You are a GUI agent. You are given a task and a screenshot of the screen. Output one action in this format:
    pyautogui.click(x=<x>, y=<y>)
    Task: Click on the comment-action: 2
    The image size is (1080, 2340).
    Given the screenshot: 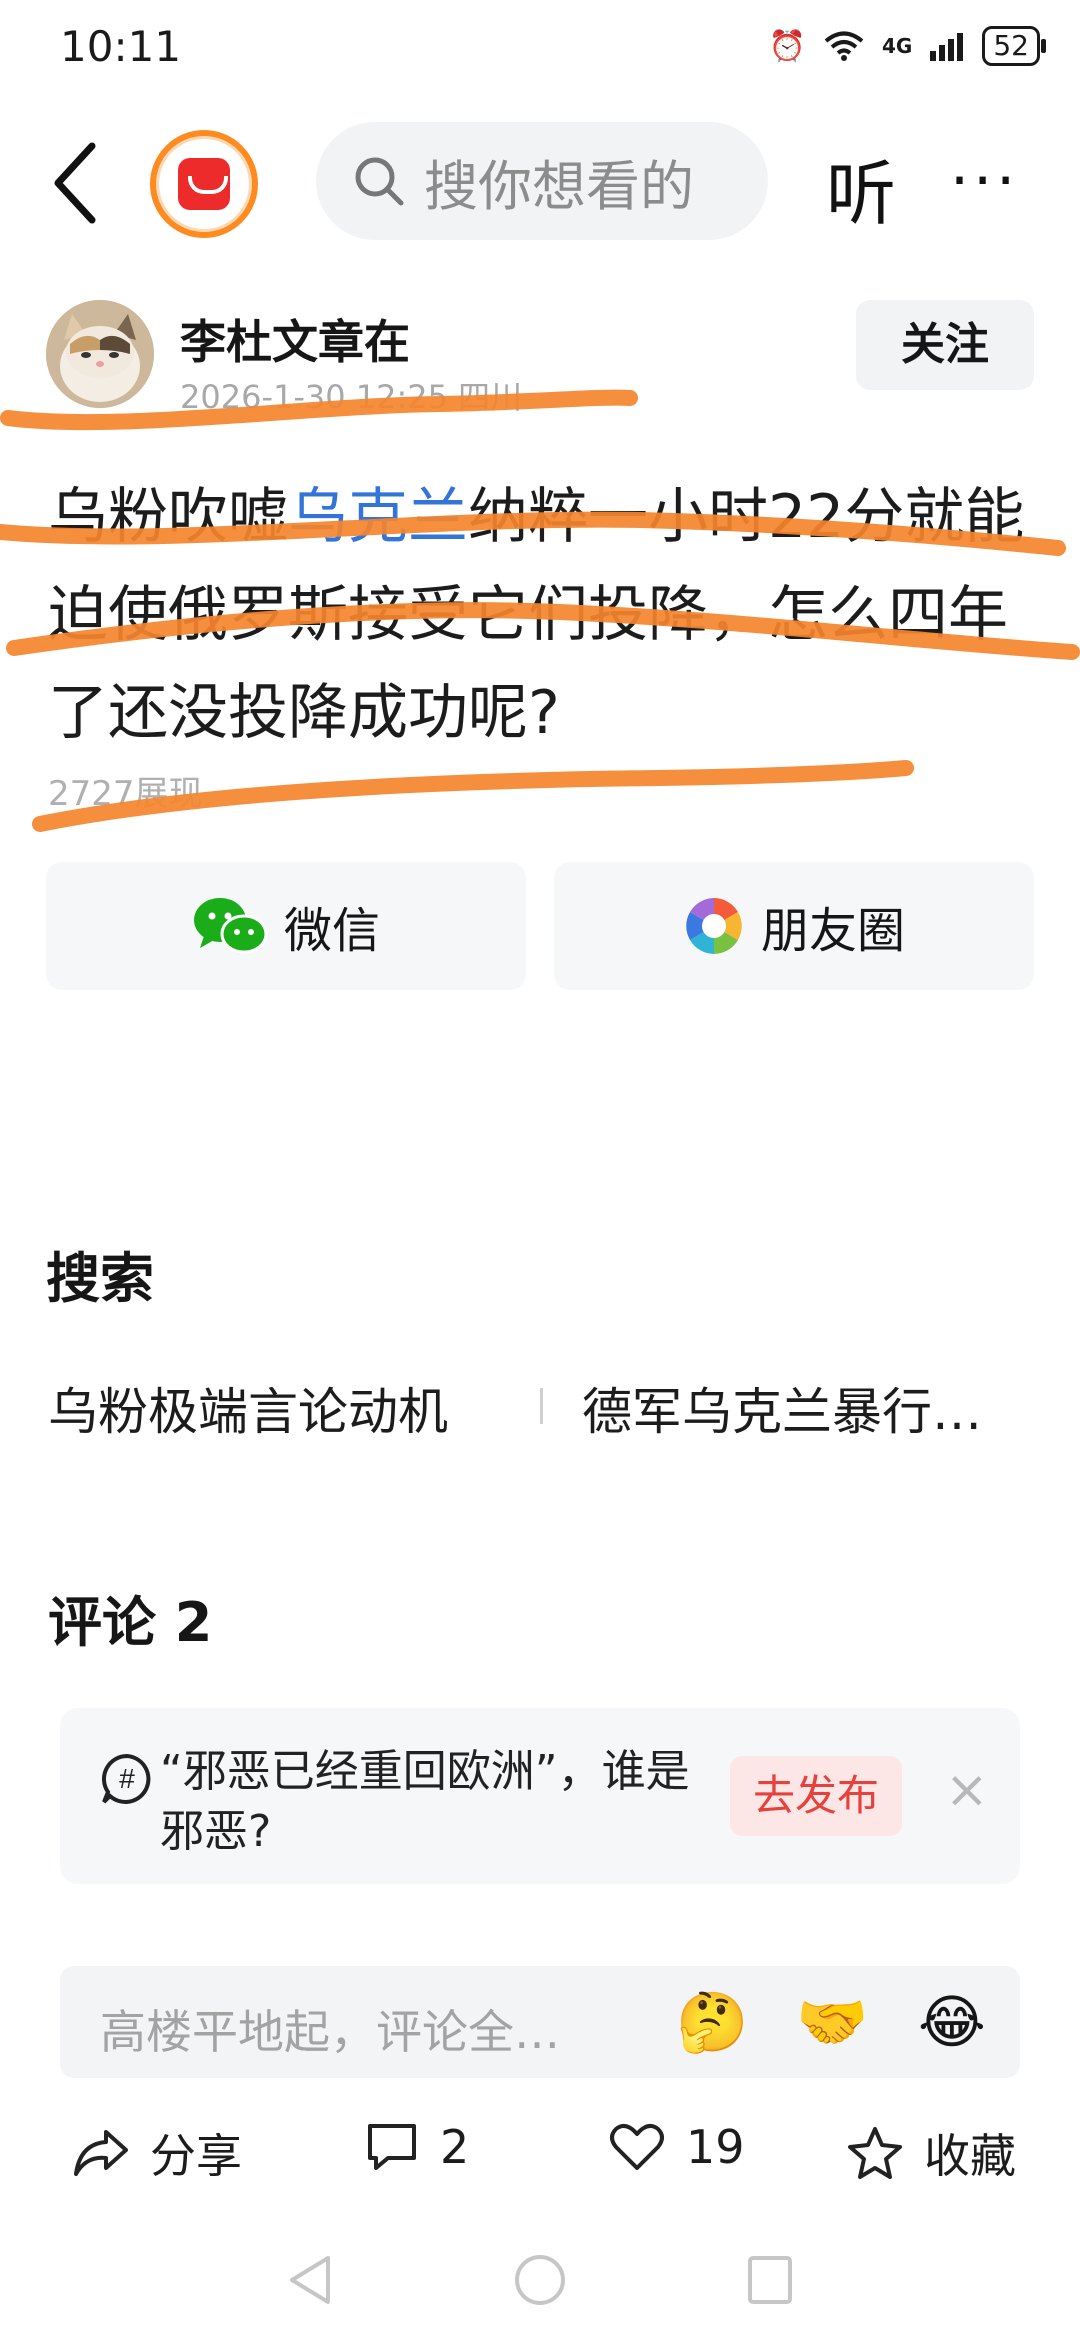 What is the action you would take?
    pyautogui.click(x=416, y=2147)
    